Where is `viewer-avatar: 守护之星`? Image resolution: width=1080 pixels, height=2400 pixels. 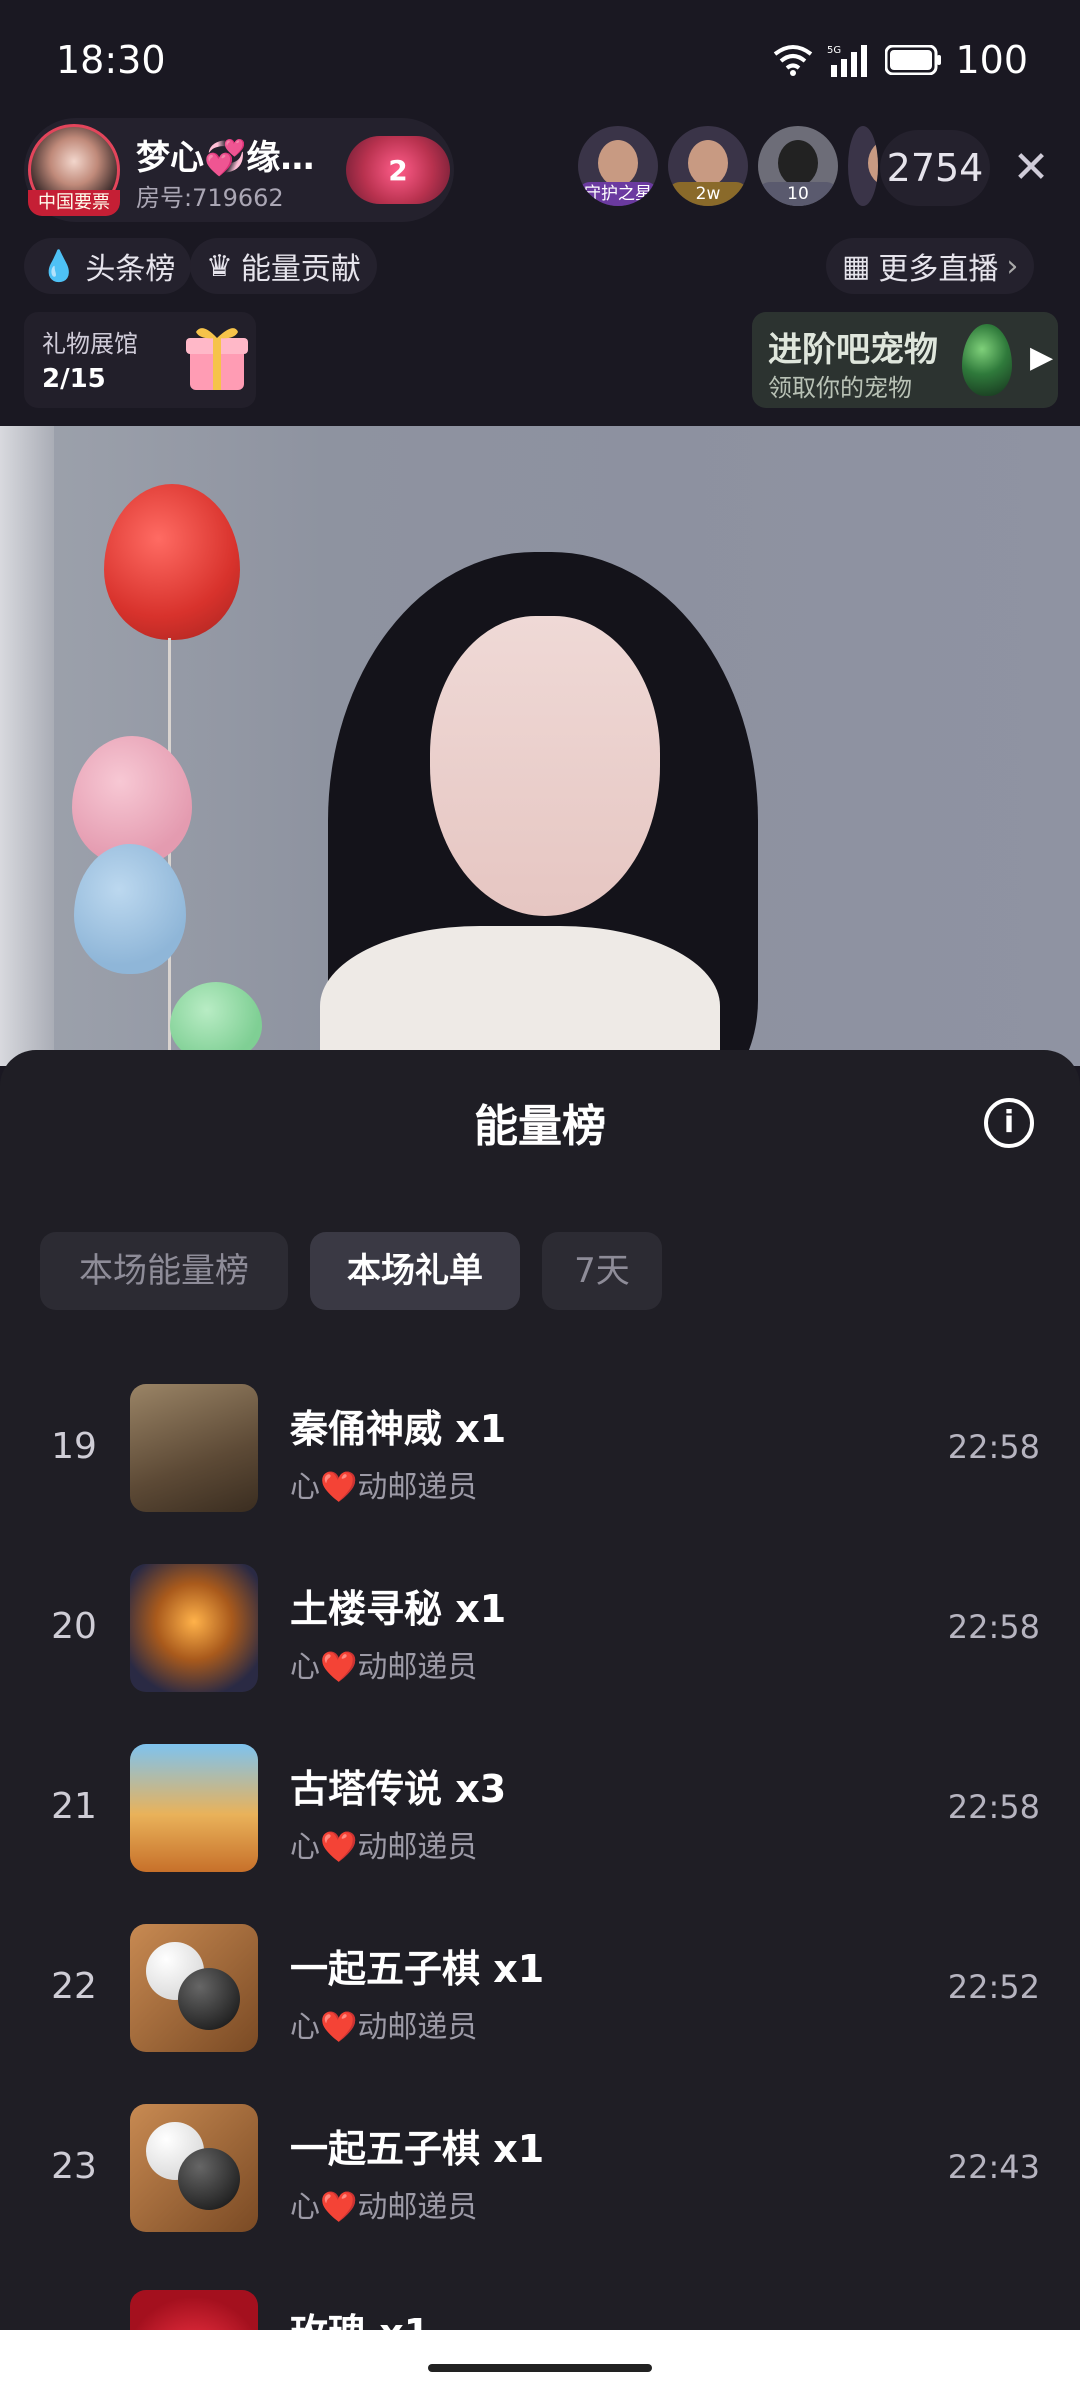 viewer-avatar: 守护之星 is located at coordinates (618, 166).